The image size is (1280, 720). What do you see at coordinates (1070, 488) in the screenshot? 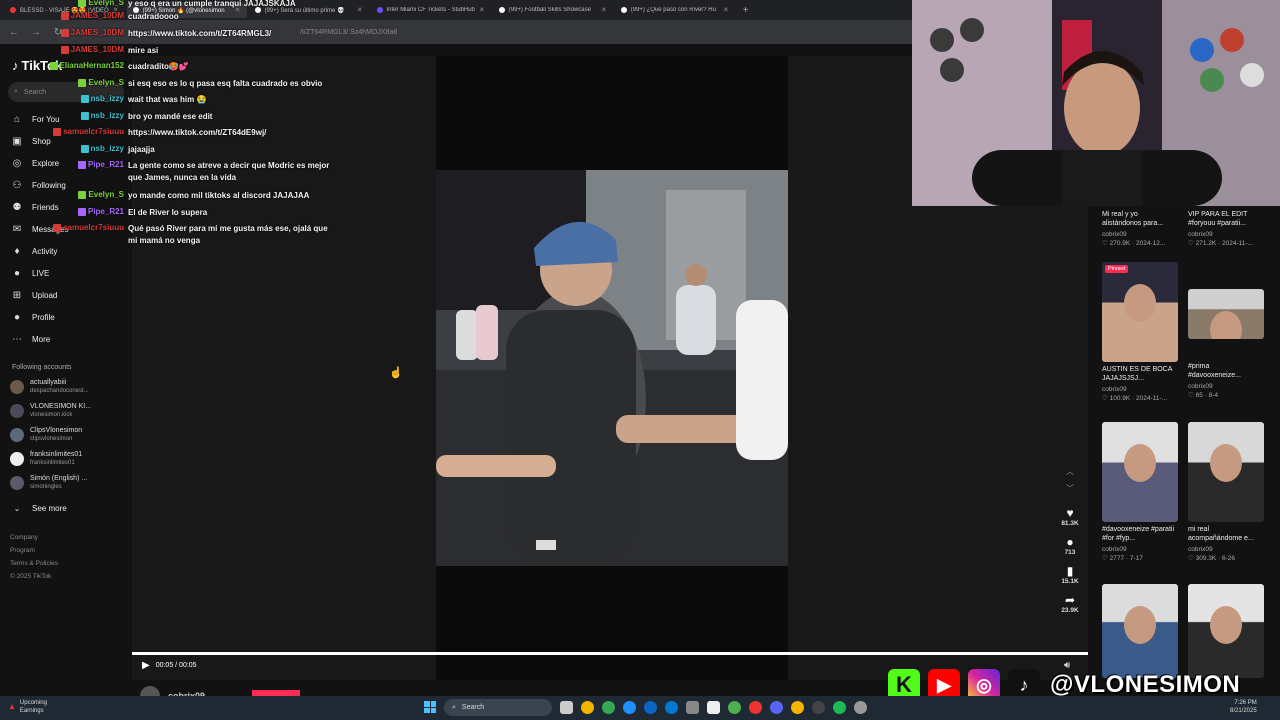
I see `chevron-down-icon: ﹀` at bounding box center [1070, 488].